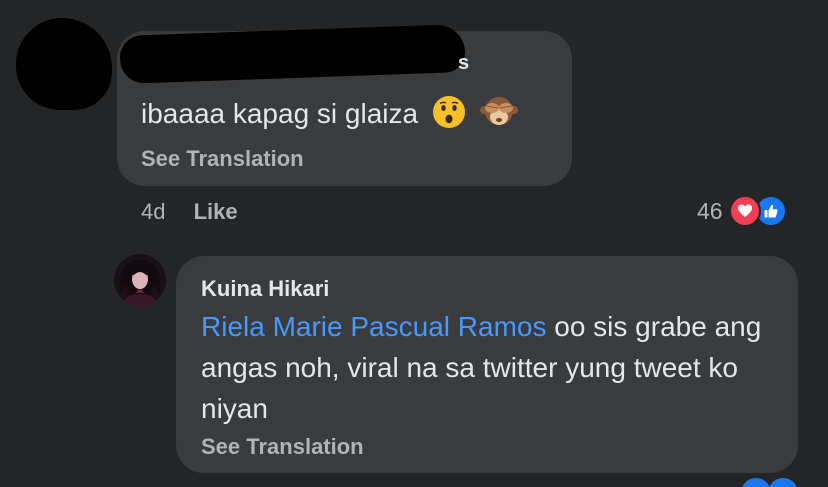 The height and width of the screenshot is (487, 828). I want to click on love-reaction-icon, so click(744, 211).